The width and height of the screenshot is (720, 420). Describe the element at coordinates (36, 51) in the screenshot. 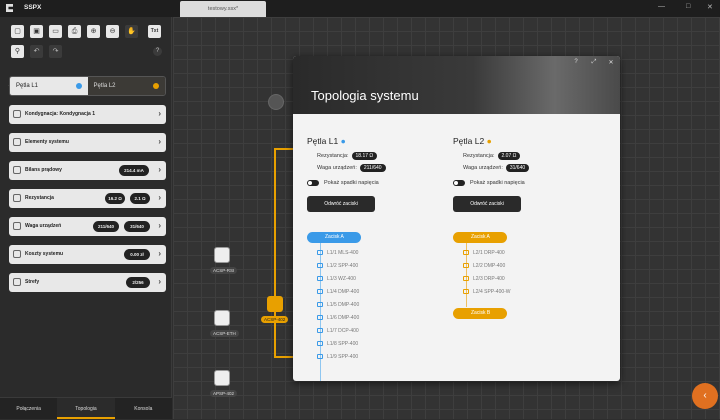

I see `undo-icon: ↶` at that location.